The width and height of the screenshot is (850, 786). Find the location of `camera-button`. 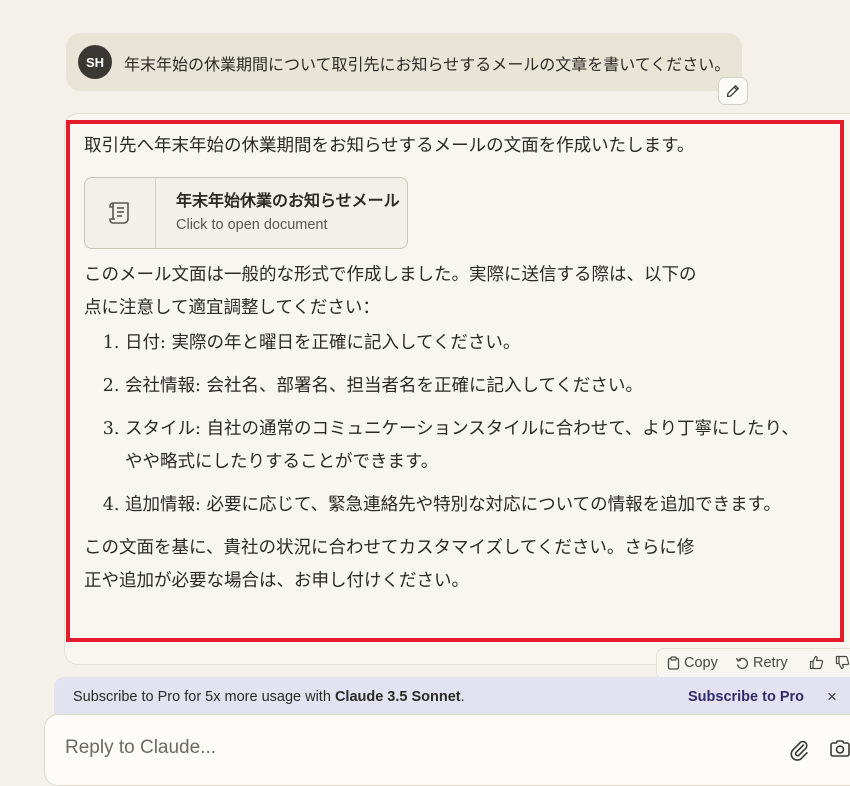

camera-button is located at coordinates (839, 751).